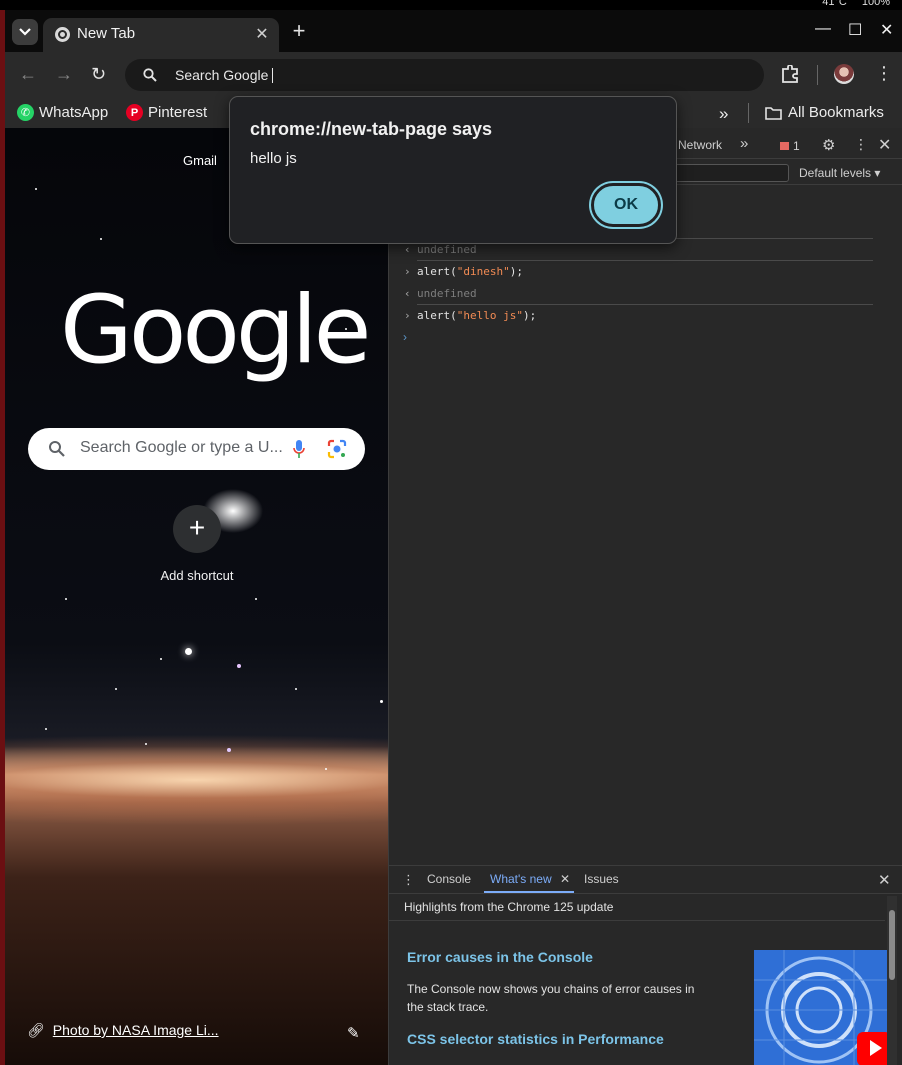 Image resolution: width=902 pixels, height=1065 pixels. Describe the element at coordinates (855, 30) in the screenshot. I see `maximize-icon: ☐` at that location.